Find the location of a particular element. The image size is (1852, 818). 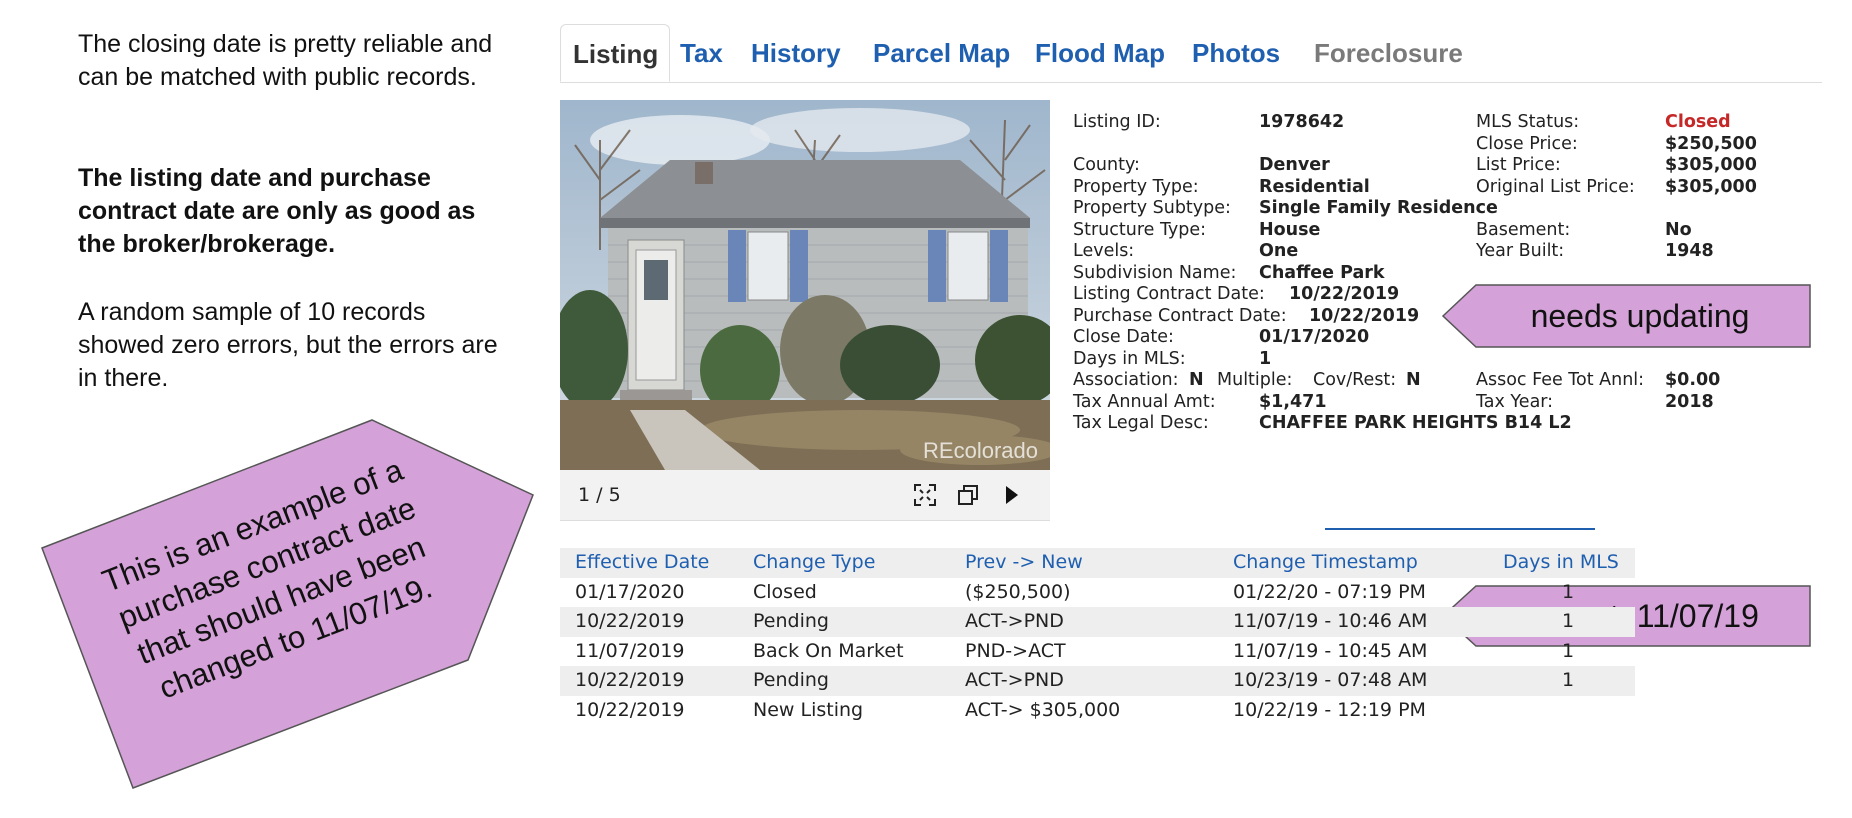

label-tax-annual-amt: Tax Annual Amt: is located at coordinates (1144, 401).